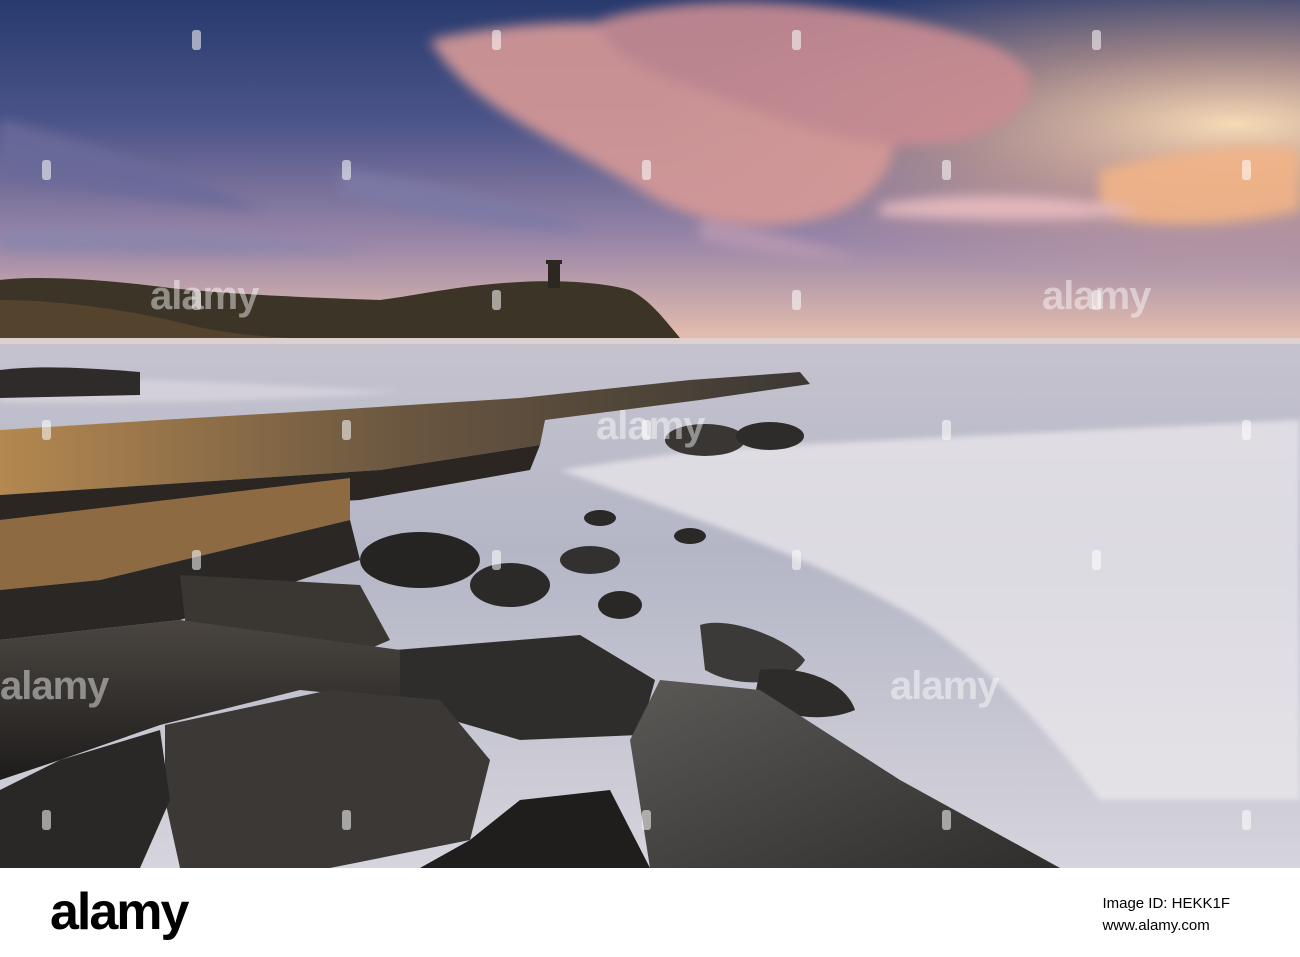  Describe the element at coordinates (70, 382) in the screenshot. I see `distant-rocks` at that location.